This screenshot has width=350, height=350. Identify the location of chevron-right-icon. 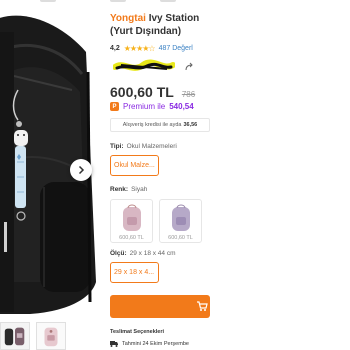
(81, 170).